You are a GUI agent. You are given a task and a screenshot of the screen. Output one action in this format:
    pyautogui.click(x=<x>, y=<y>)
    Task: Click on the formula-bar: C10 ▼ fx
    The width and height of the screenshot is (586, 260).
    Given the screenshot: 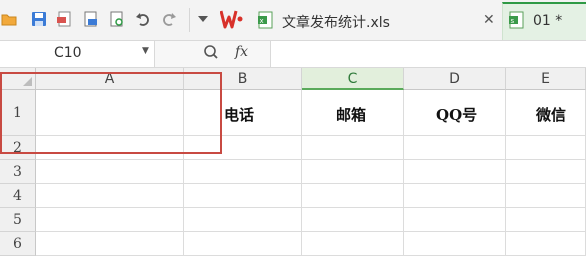 What is the action you would take?
    pyautogui.click(x=293, y=54)
    